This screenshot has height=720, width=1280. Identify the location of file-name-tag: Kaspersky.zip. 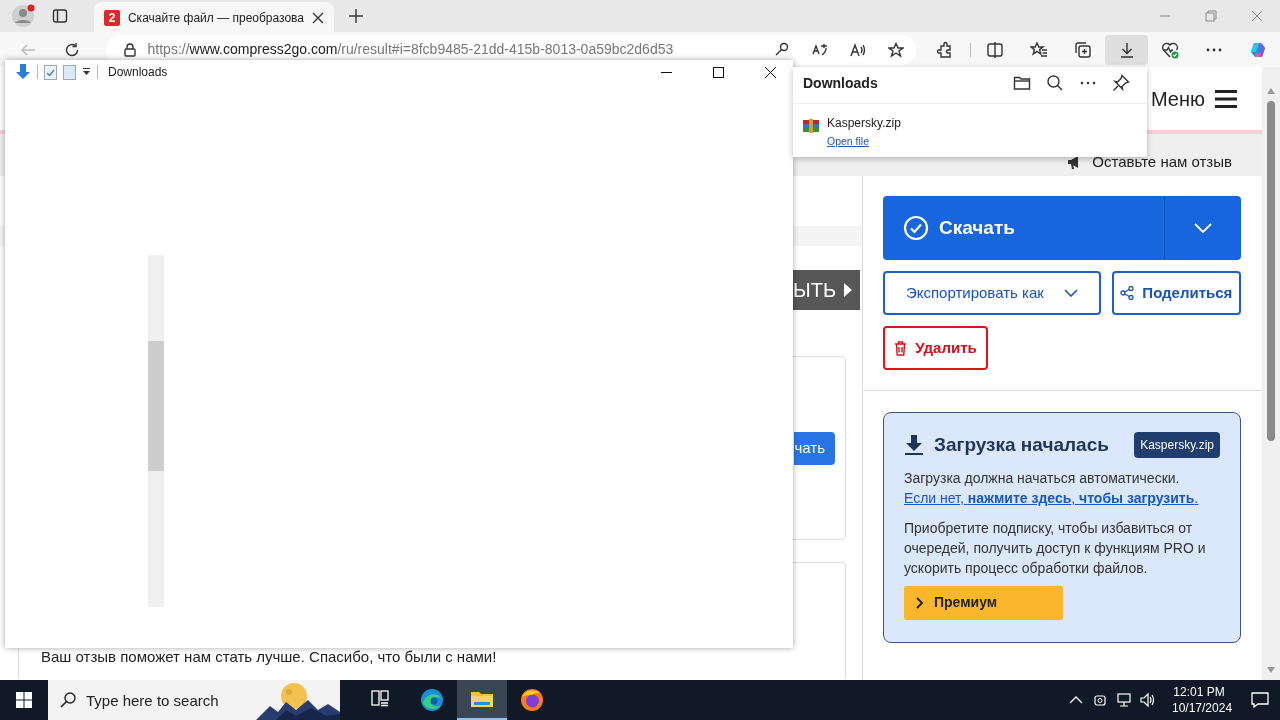
(1177, 445).